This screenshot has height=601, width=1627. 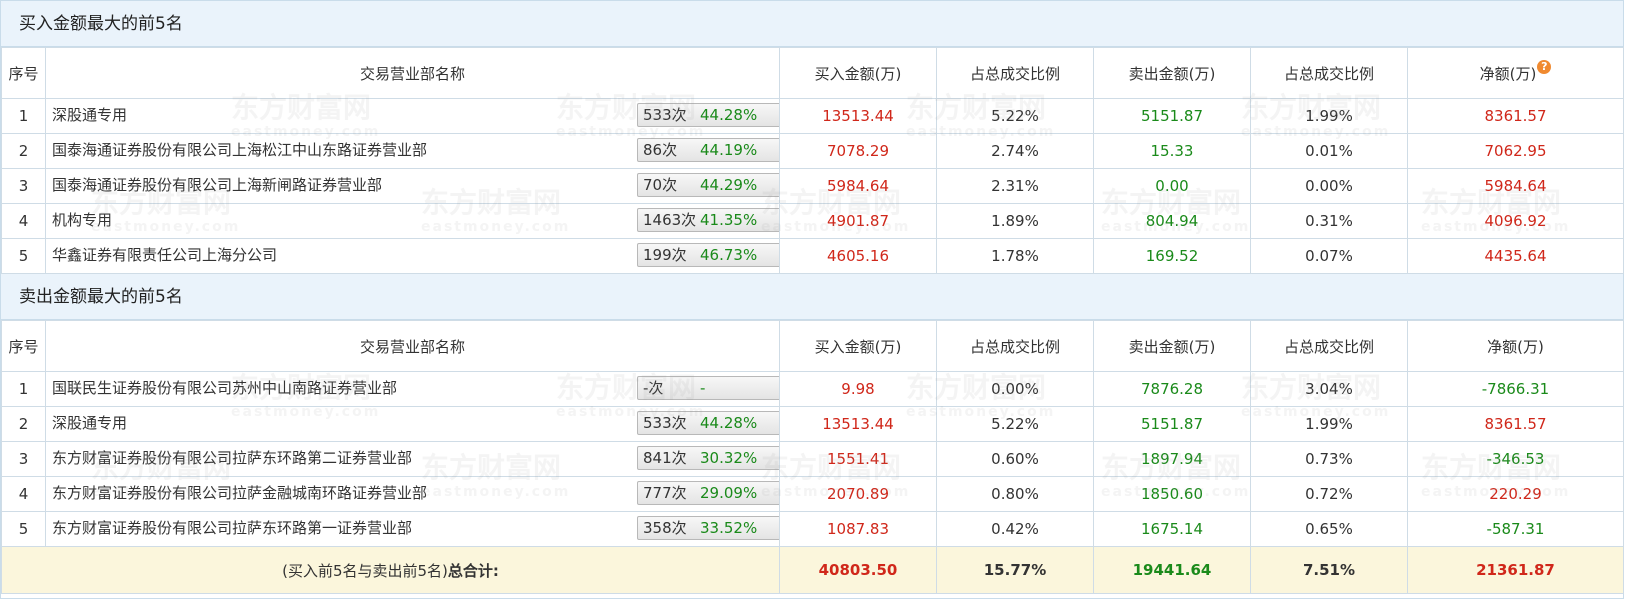 I want to click on buy-amount: 7078.29, so click(x=858, y=151).